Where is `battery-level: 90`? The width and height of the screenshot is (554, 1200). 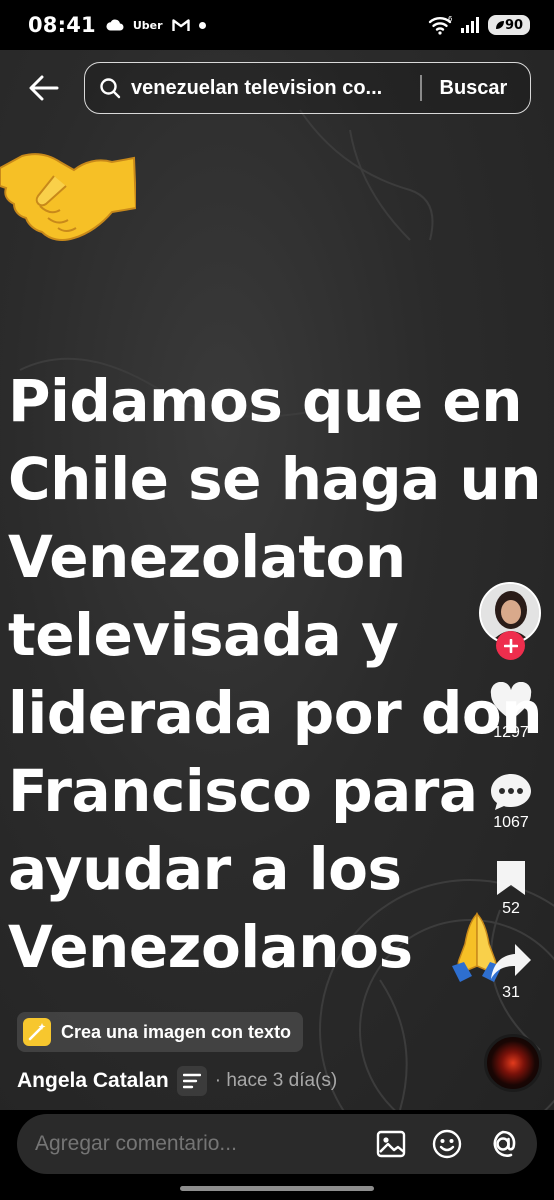 battery-level: 90 is located at coordinates (514, 25).